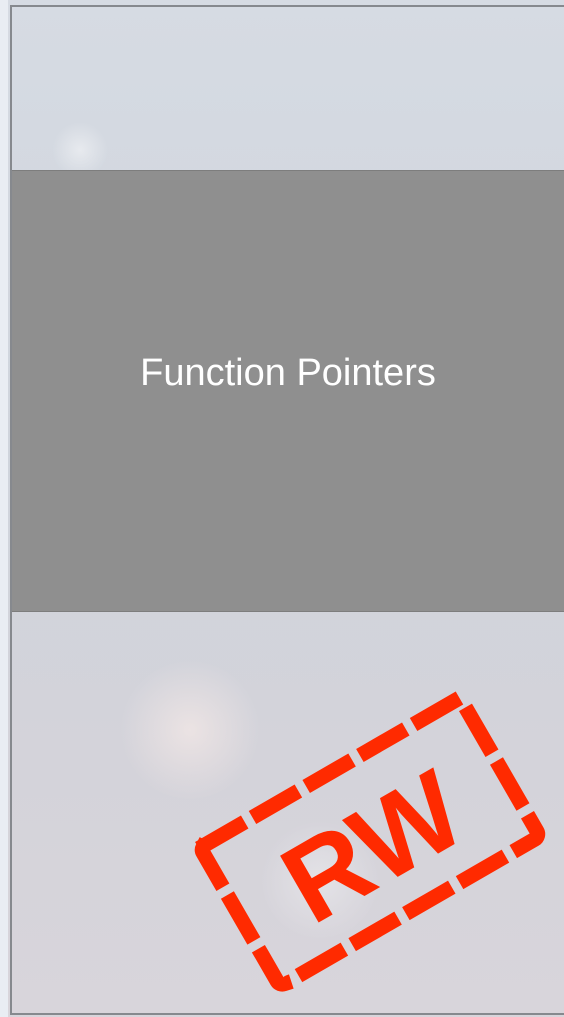 The image size is (564, 1017). Describe the element at coordinates (288, 372) in the screenshot. I see `segment-label: Function Pointers` at that location.